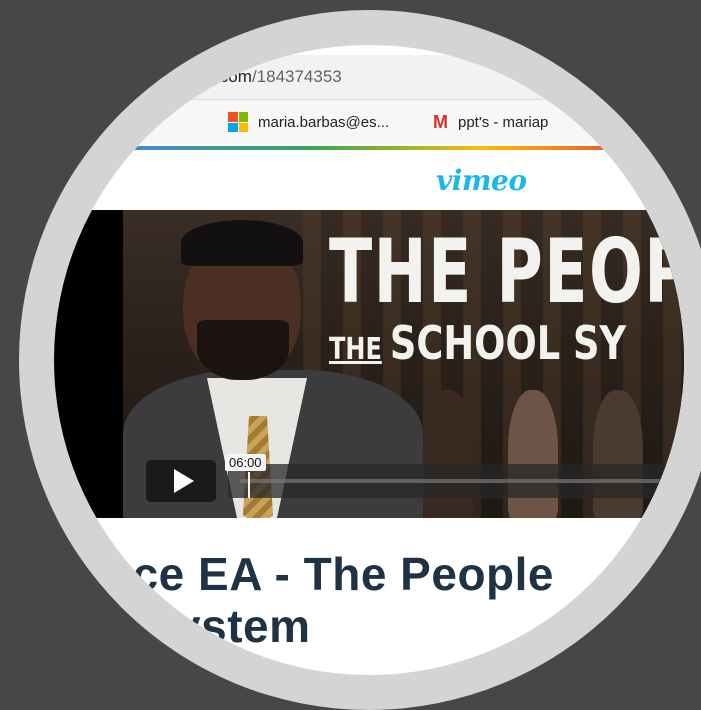 The height and width of the screenshot is (710, 701). I want to click on bookmark-gmail: M ppt's - mariap, so click(490, 122).